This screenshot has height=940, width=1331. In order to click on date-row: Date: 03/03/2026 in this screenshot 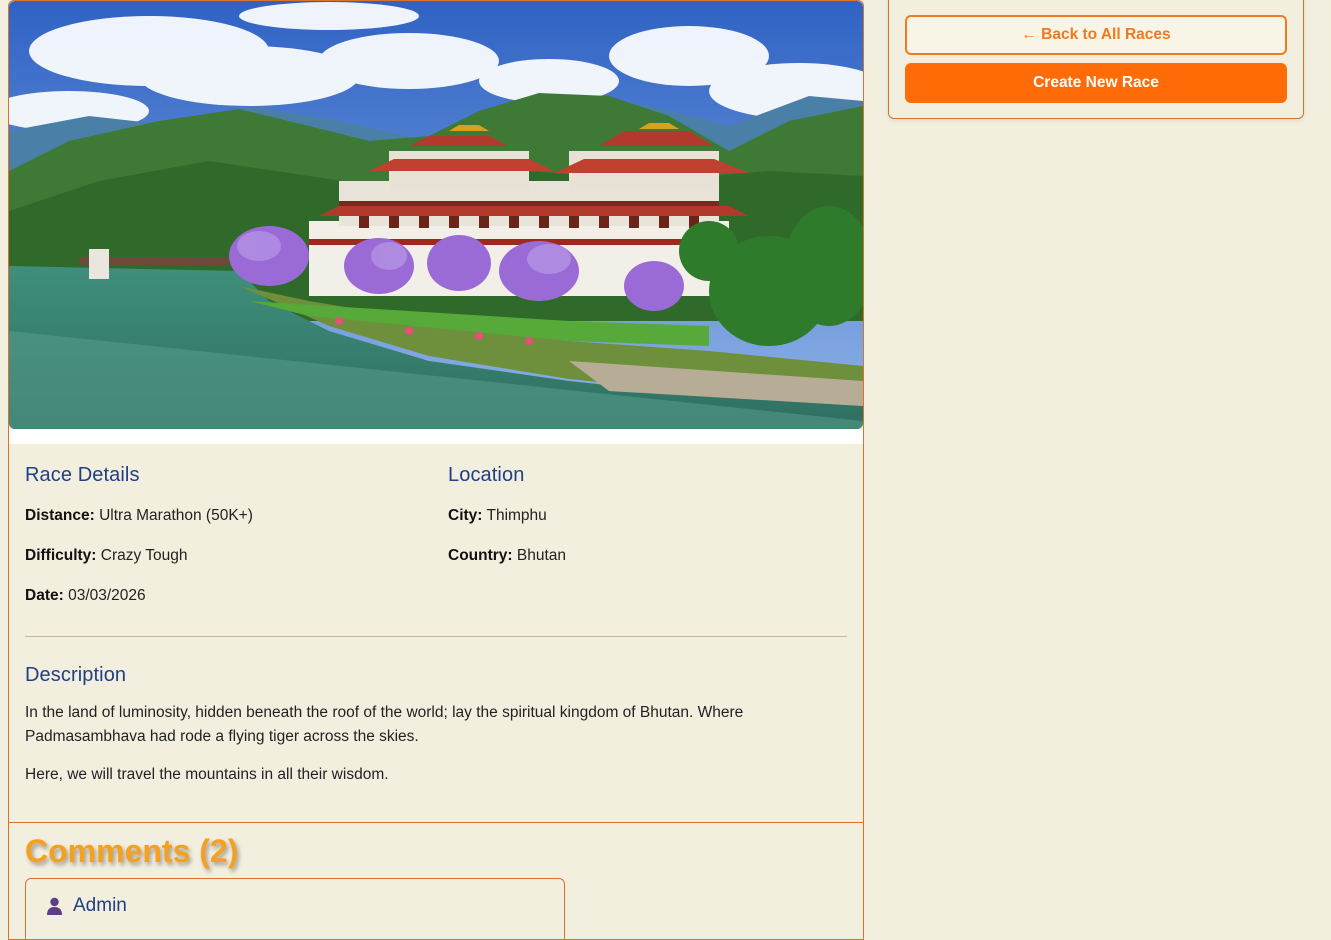, I will do `click(139, 596)`.